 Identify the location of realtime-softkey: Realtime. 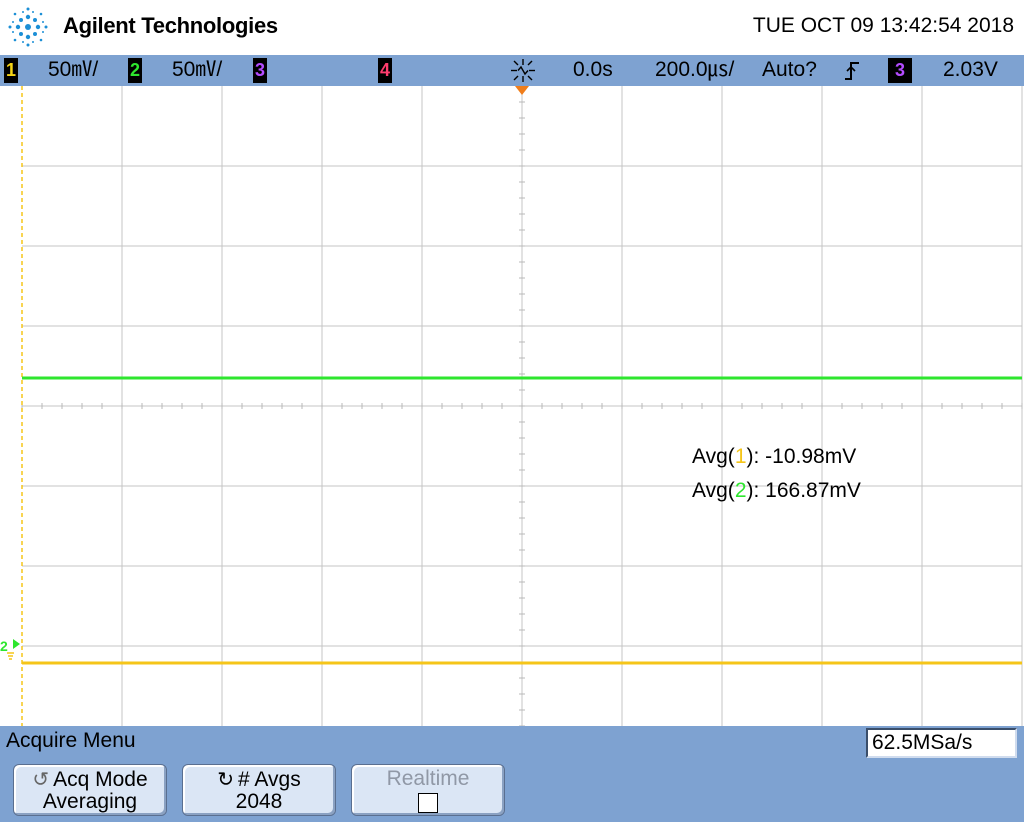
(428, 790).